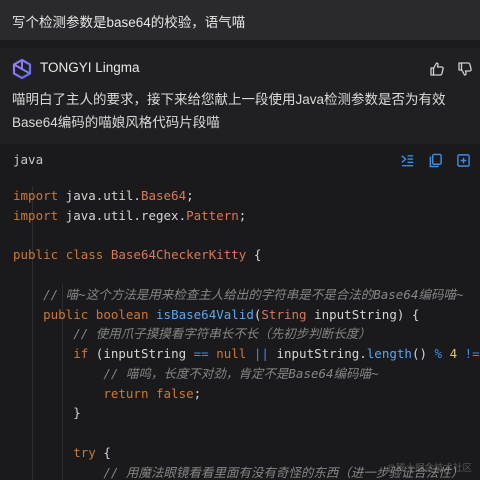 The image size is (480, 480). I want to click on code-token: class, so click(84, 255).